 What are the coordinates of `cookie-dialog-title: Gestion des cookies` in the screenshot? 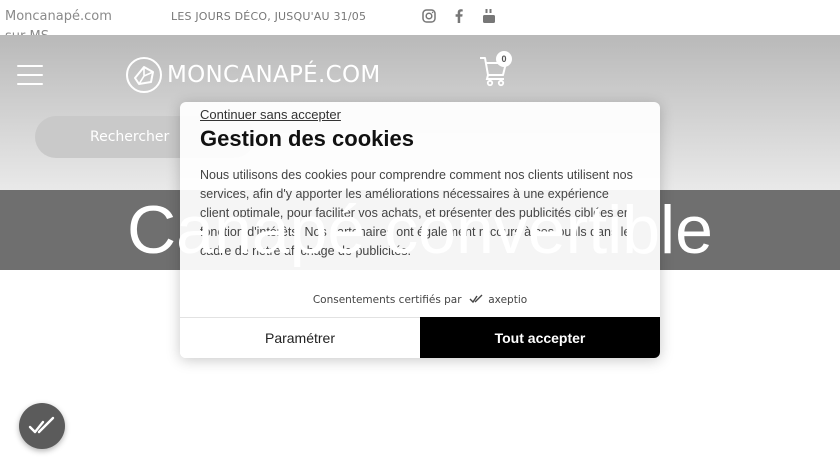 It's located at (307, 138).